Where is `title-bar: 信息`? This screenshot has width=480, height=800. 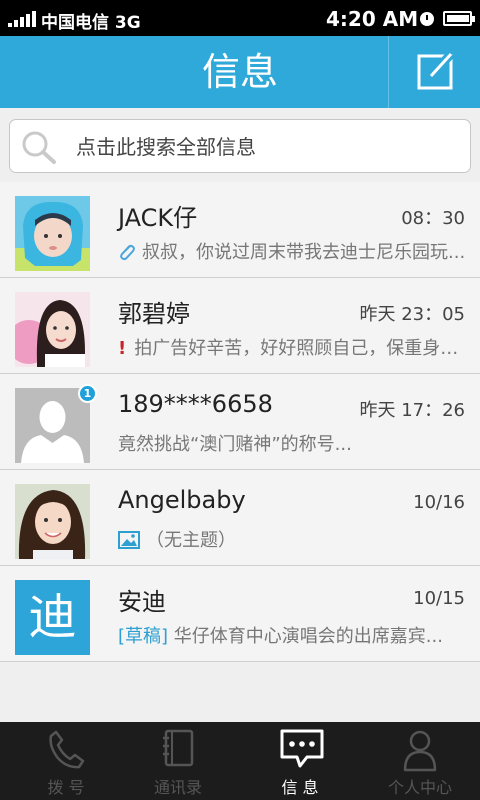 title-bar: 信息 is located at coordinates (240, 72).